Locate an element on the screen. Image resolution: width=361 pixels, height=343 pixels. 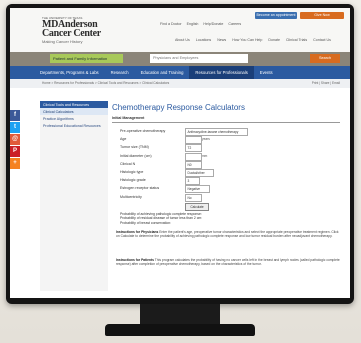
nav-item: Departments, Programs & Labs is located at coordinates (57, 72).